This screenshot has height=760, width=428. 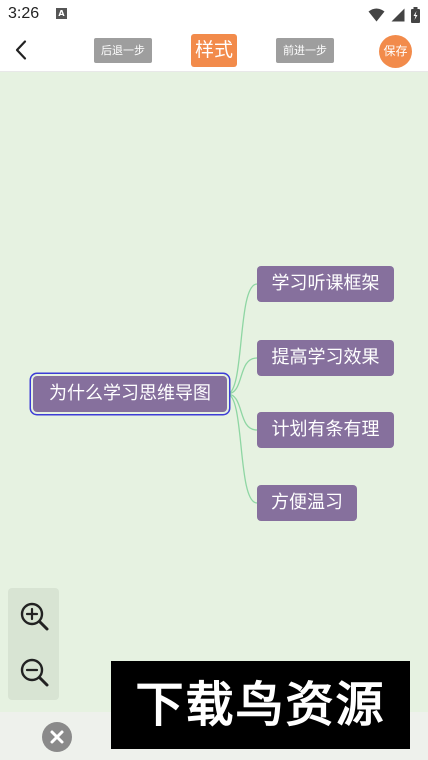 What do you see at coordinates (325, 430) in the screenshot?
I see `mindmap-child-node: 计划有条有理` at bounding box center [325, 430].